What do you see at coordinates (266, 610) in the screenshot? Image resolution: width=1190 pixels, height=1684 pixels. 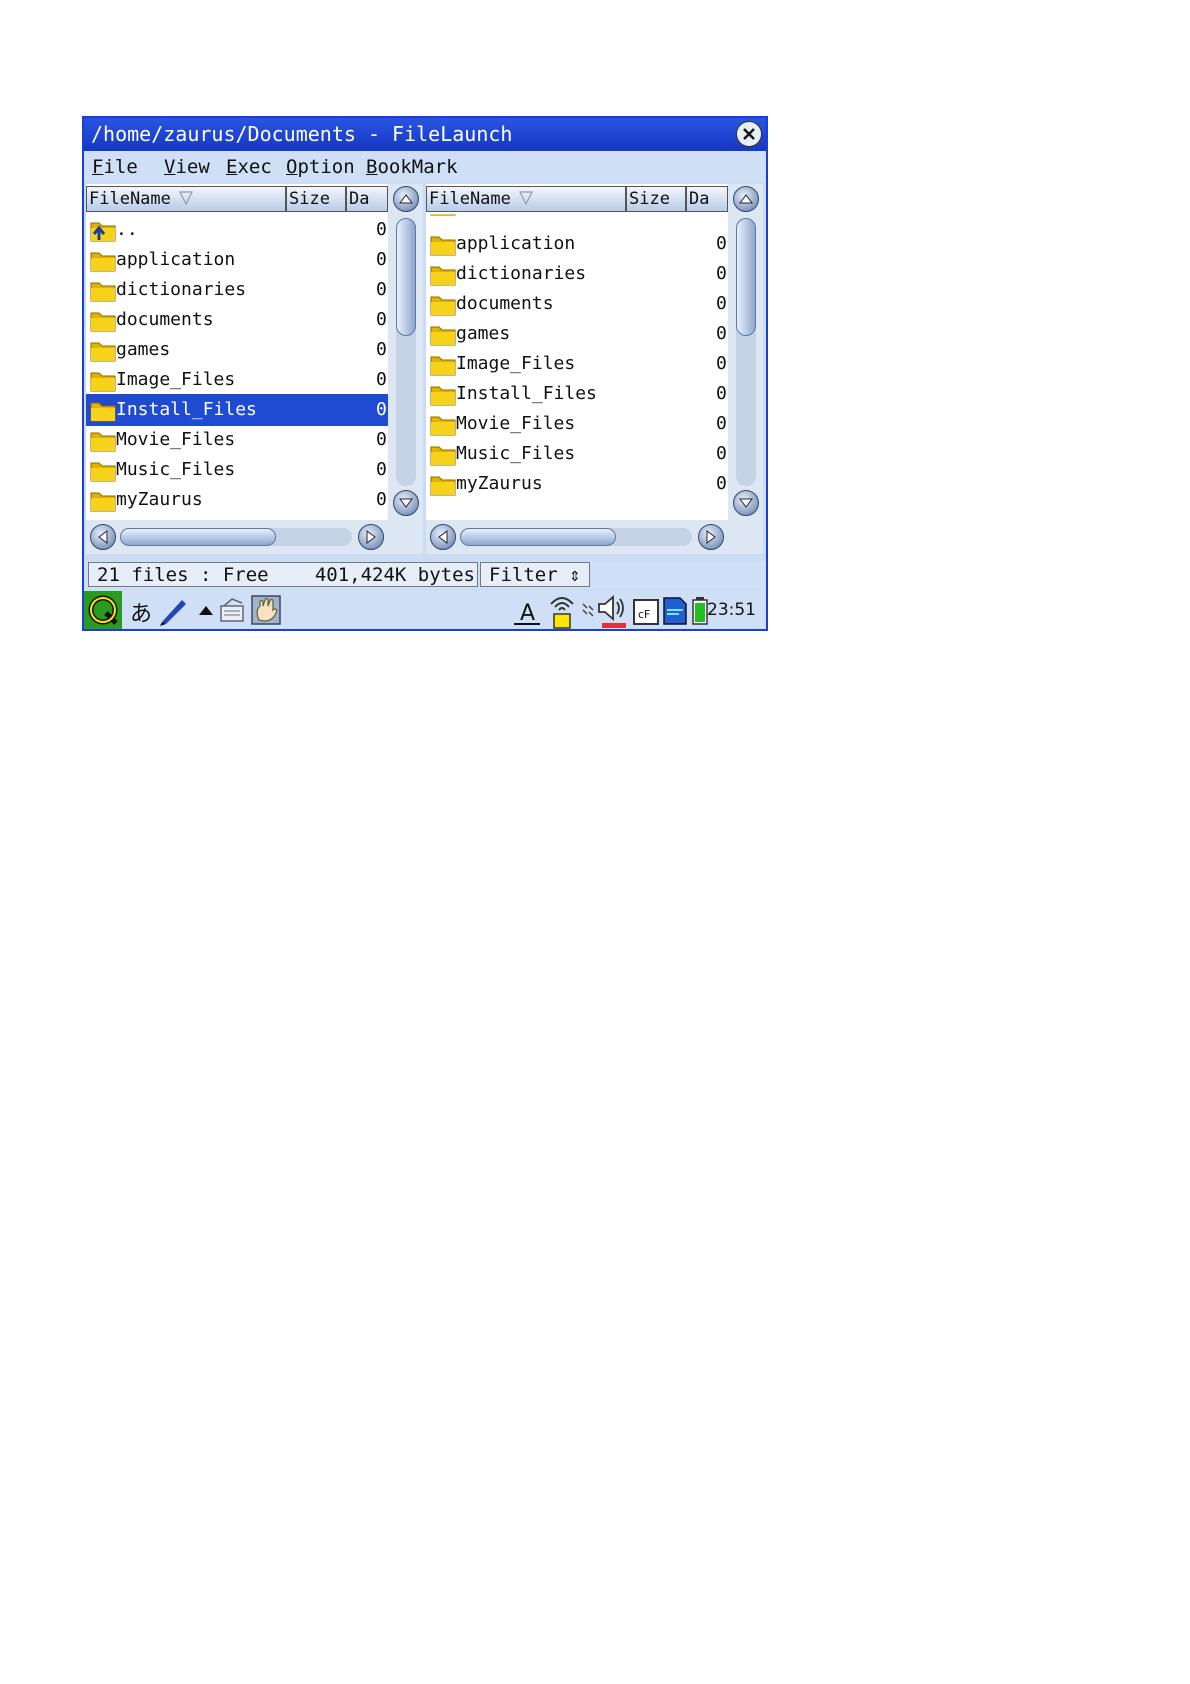 I see `hand-icon` at bounding box center [266, 610].